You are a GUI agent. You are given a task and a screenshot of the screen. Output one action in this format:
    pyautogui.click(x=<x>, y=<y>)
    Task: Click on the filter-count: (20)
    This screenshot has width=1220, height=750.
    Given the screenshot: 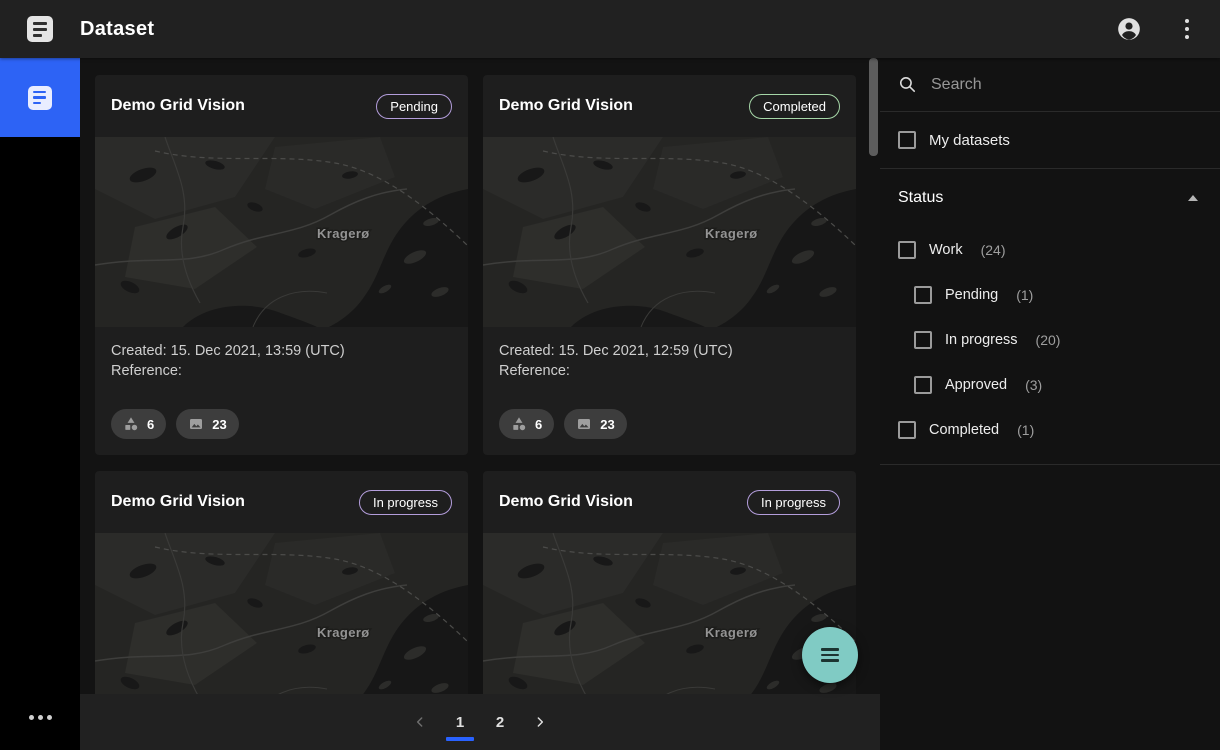 What is the action you would take?
    pyautogui.click(x=1048, y=339)
    